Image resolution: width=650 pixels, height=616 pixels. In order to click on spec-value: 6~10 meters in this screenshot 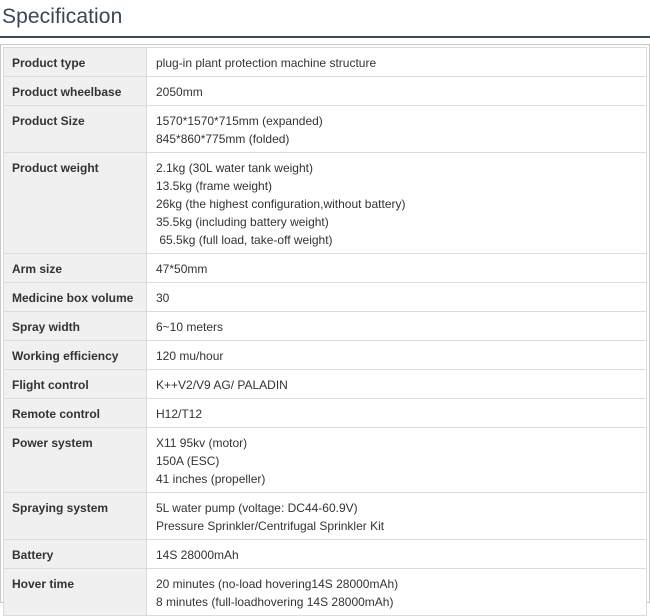, I will do `click(396, 326)`.